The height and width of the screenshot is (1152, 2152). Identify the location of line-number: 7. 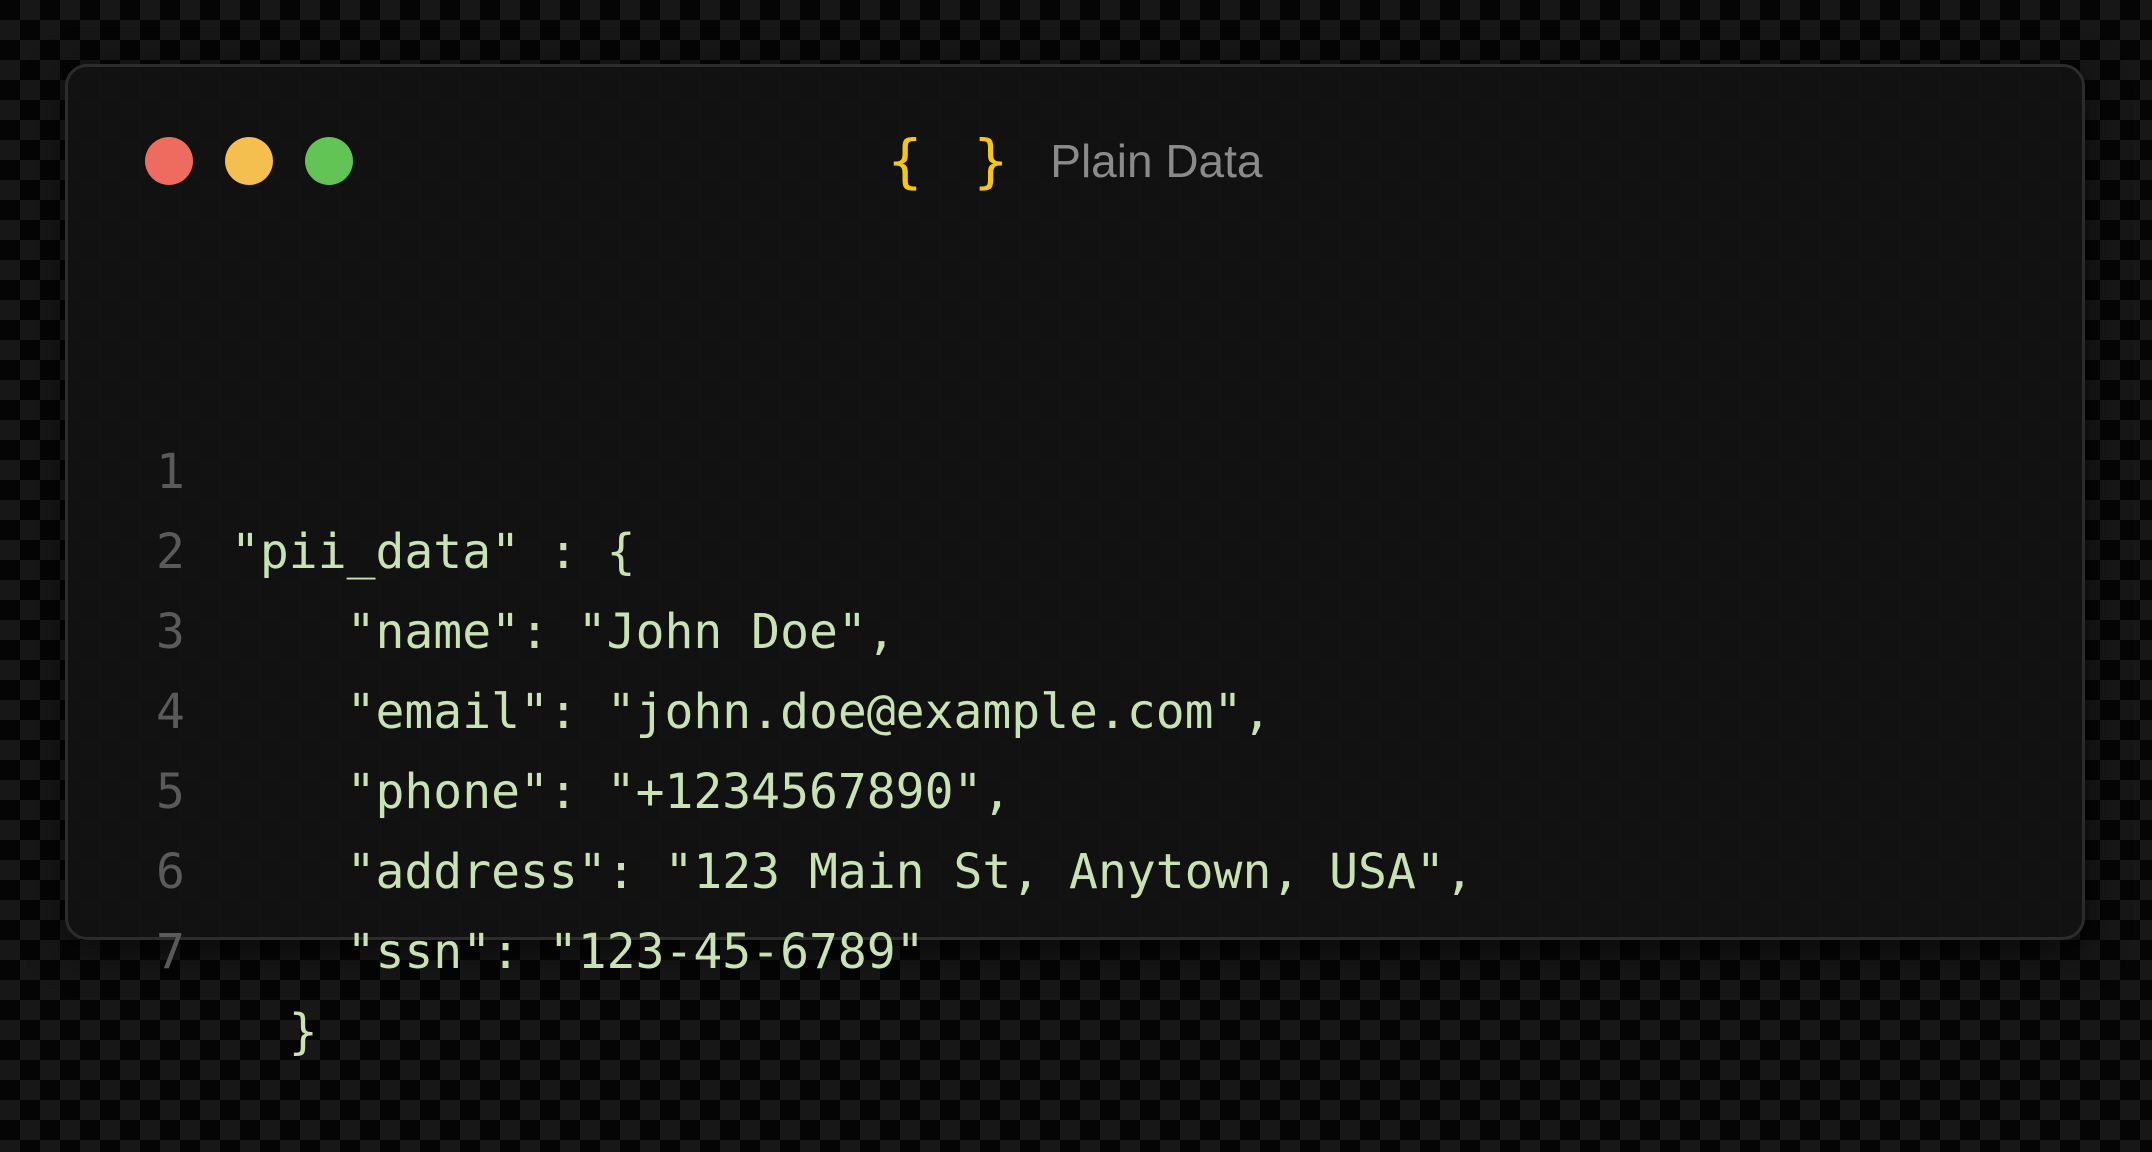
(170, 952).